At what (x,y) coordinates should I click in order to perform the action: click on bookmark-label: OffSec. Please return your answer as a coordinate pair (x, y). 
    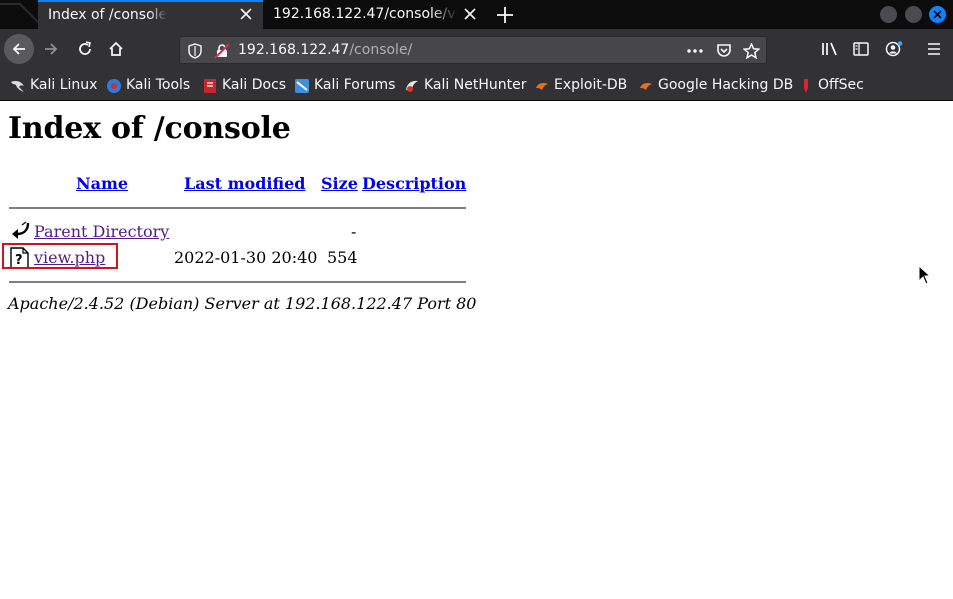
    Looking at the image, I should click on (841, 85).